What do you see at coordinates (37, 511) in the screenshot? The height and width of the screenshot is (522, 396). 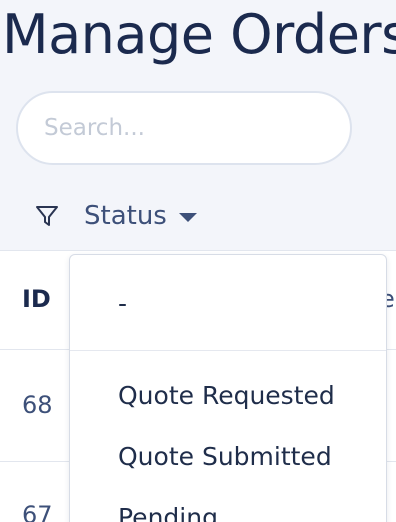 I see `table-row-id: 67` at bounding box center [37, 511].